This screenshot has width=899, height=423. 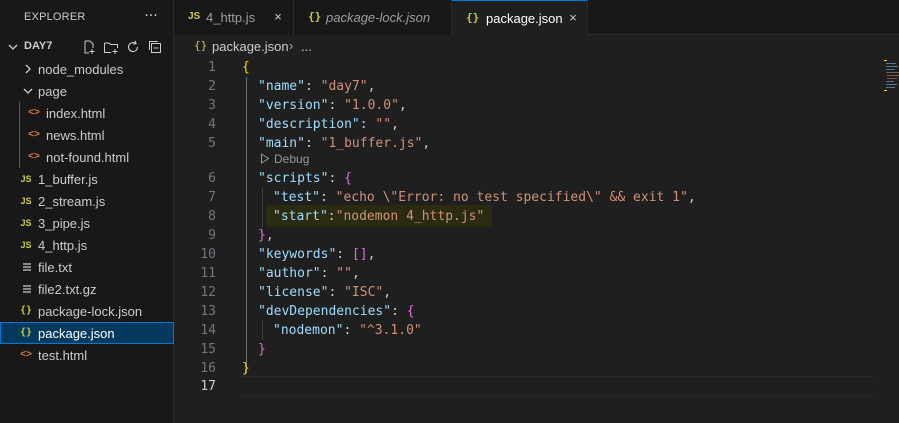 I want to click on folder-actions, so click(x=122, y=47).